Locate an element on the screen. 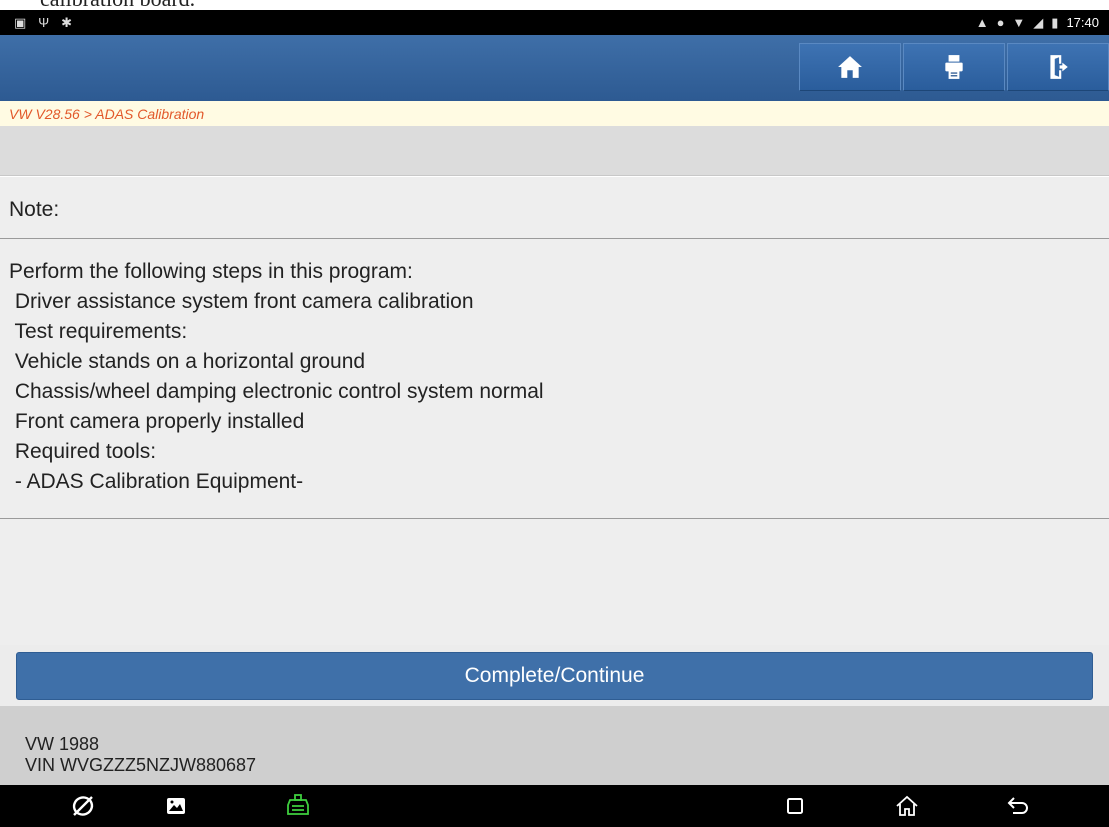  header-band is located at coordinates (554, 151).